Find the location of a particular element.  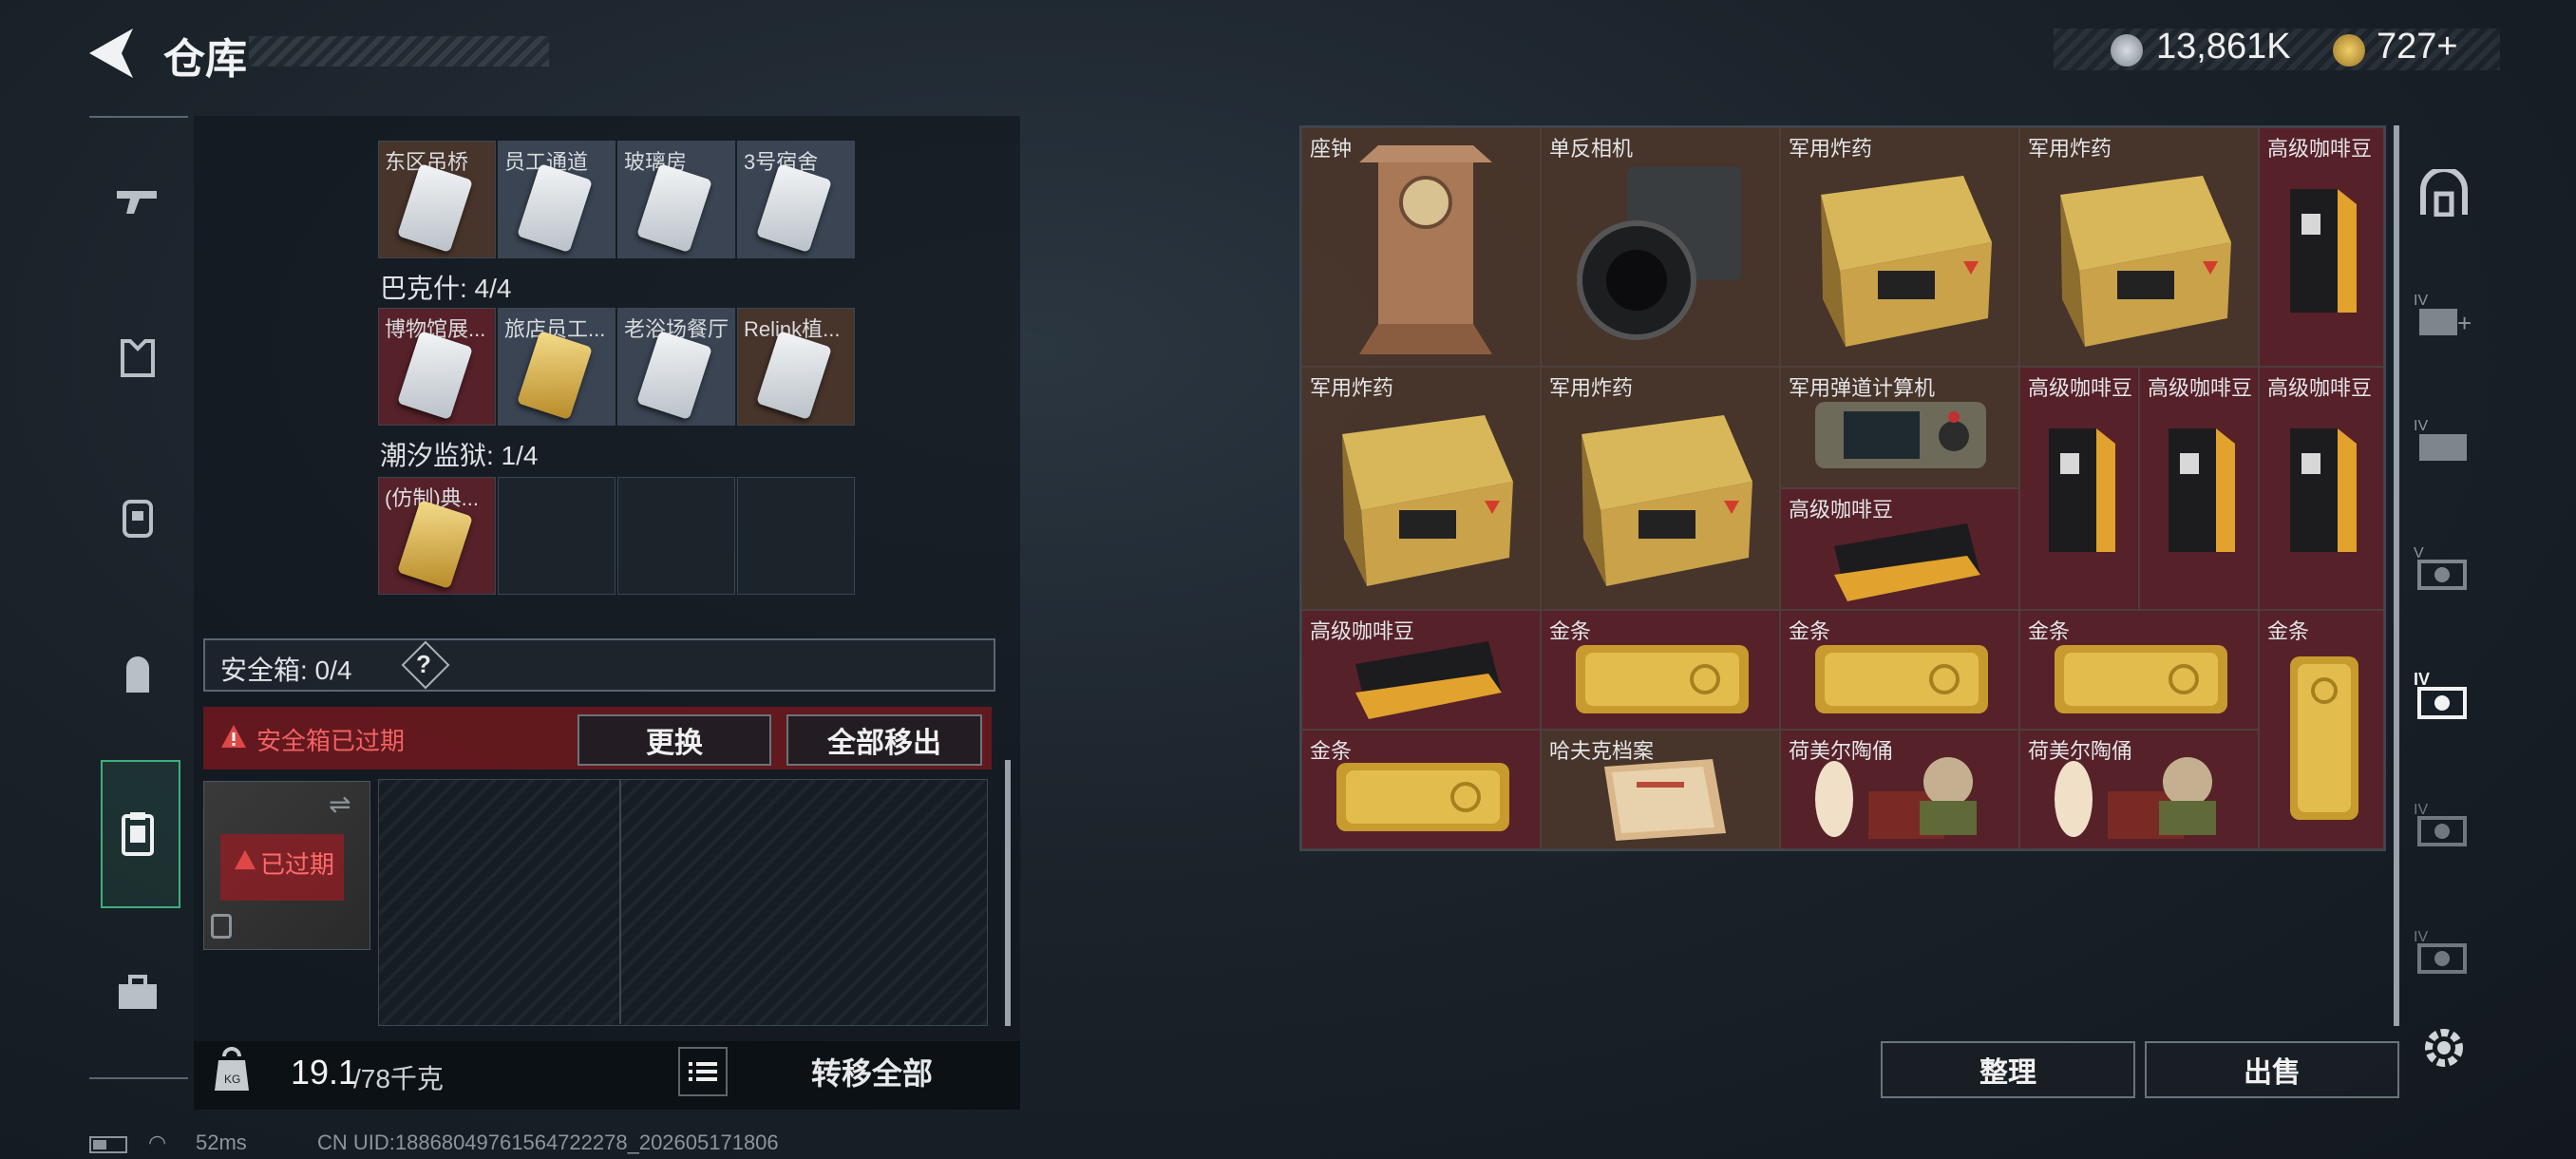

key-slot: 3号宿舍 is located at coordinates (796, 199).